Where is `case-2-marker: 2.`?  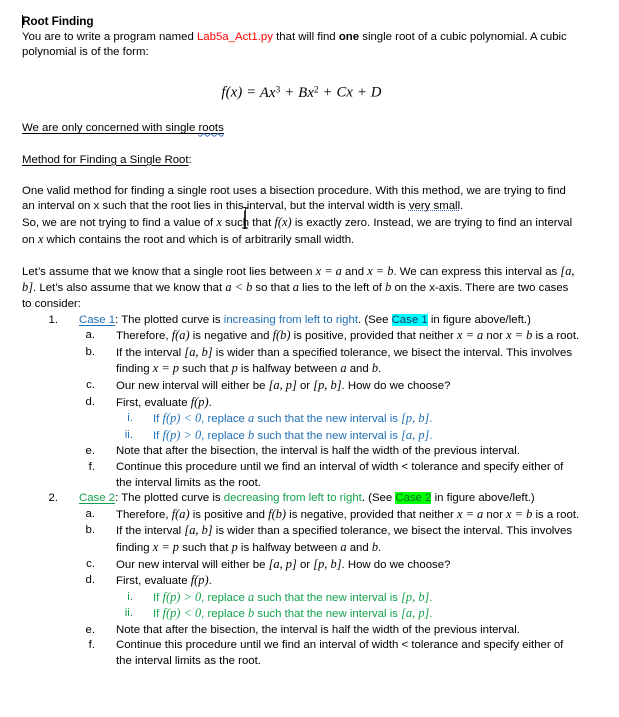
case-2-marker: 2. is located at coordinates (53, 498).